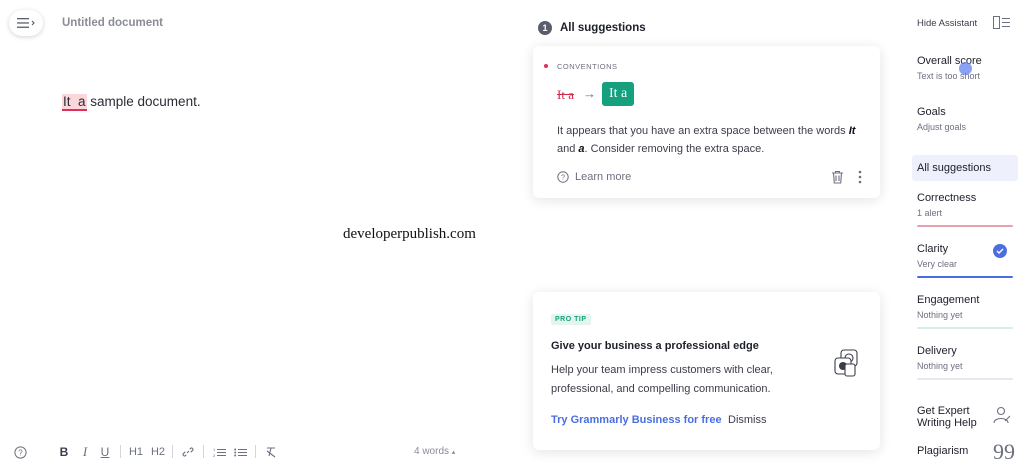 Image resolution: width=1024 pixels, height=467 pixels. What do you see at coordinates (434, 451) in the screenshot?
I see `word-count: 4 words ▴` at bounding box center [434, 451].